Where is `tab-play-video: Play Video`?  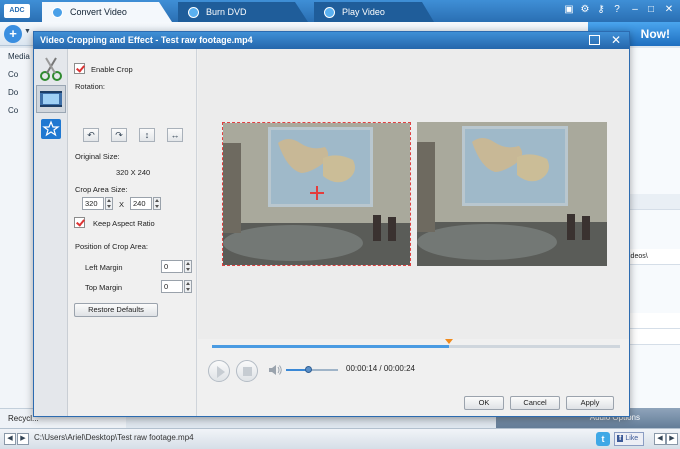 tab-play-video: Play Video is located at coordinates (374, 12).